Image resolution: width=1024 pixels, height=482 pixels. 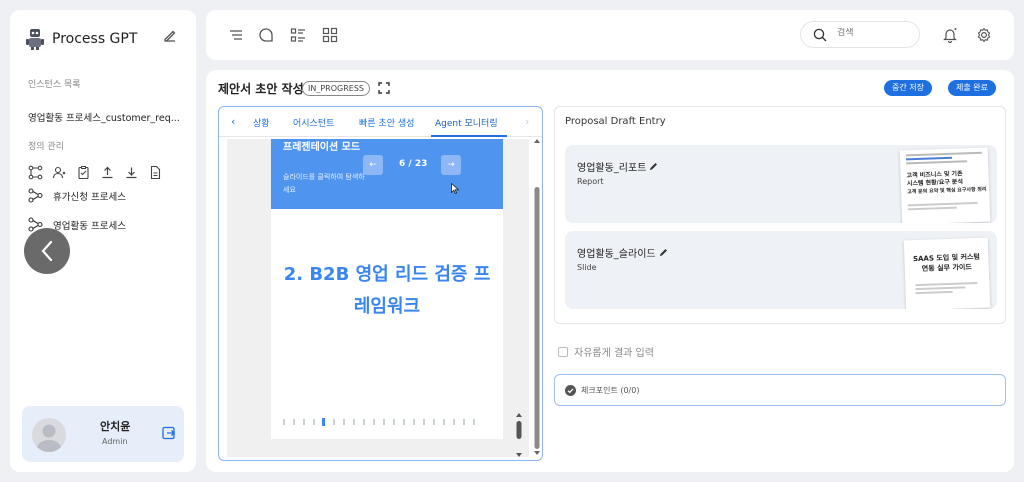 I want to click on document-type: Slide, so click(x=587, y=267).